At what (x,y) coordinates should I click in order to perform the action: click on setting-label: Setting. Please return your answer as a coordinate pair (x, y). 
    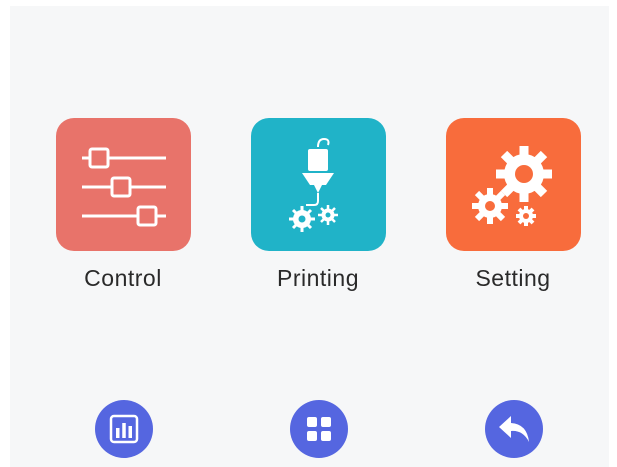
    Looking at the image, I should click on (513, 278).